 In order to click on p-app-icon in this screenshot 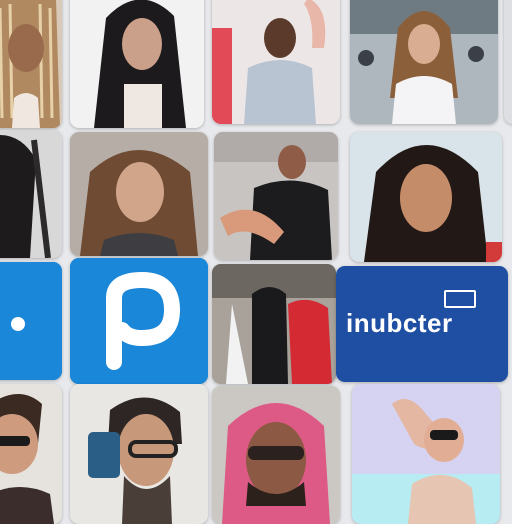, I will do `click(139, 321)`.